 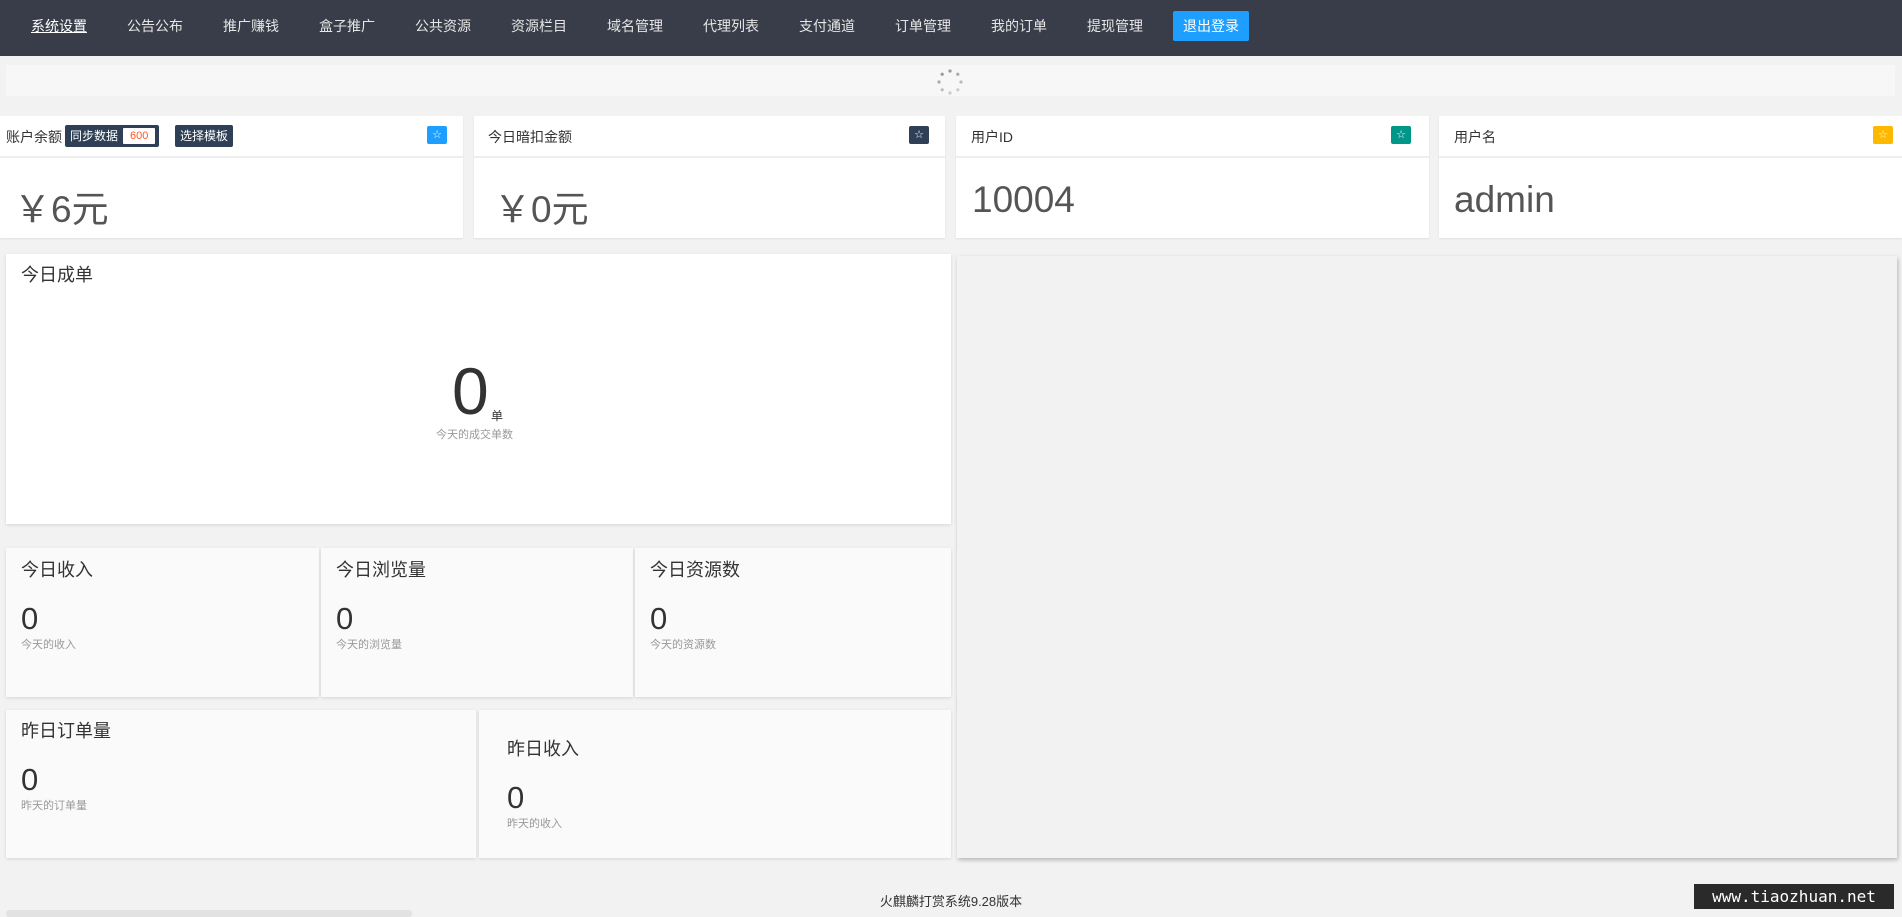 What do you see at coordinates (534, 824) in the screenshot?
I see `panel-caption: 昨天的收入` at bounding box center [534, 824].